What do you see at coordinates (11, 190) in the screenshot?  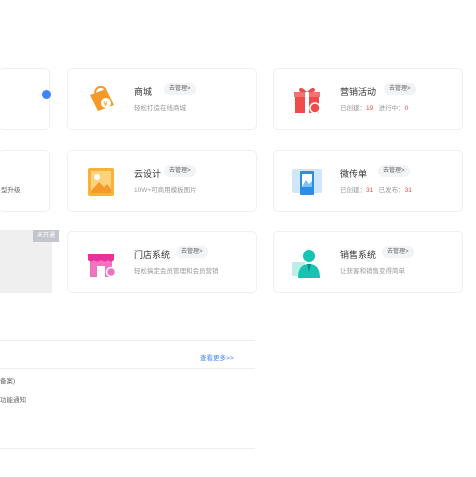 I see `upgrade-text: 型升级` at bounding box center [11, 190].